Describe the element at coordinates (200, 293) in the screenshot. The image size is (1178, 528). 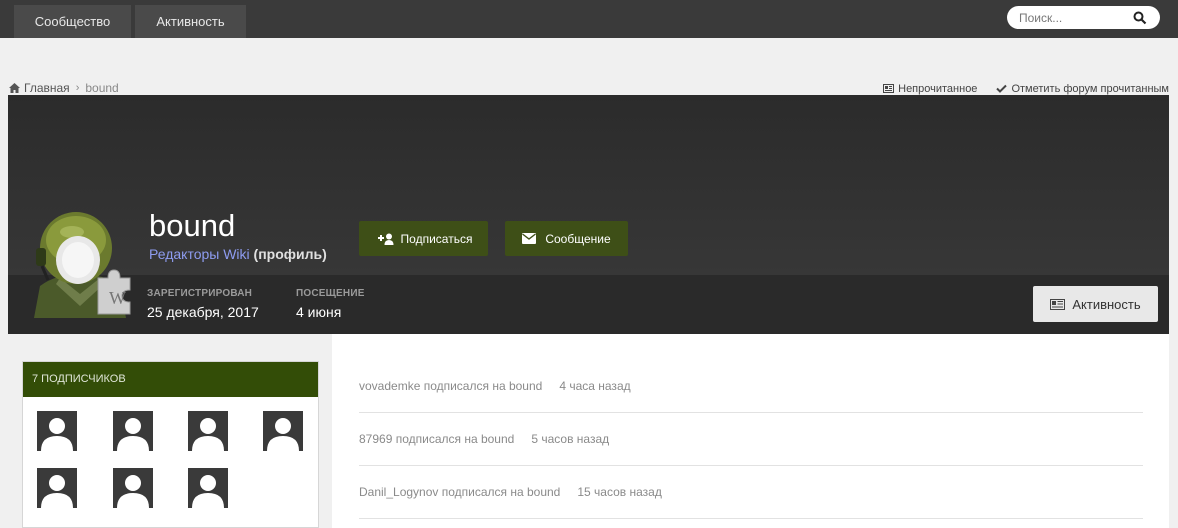
I see `registered-label: ЗАРЕГИСТРИРОВАН` at that location.